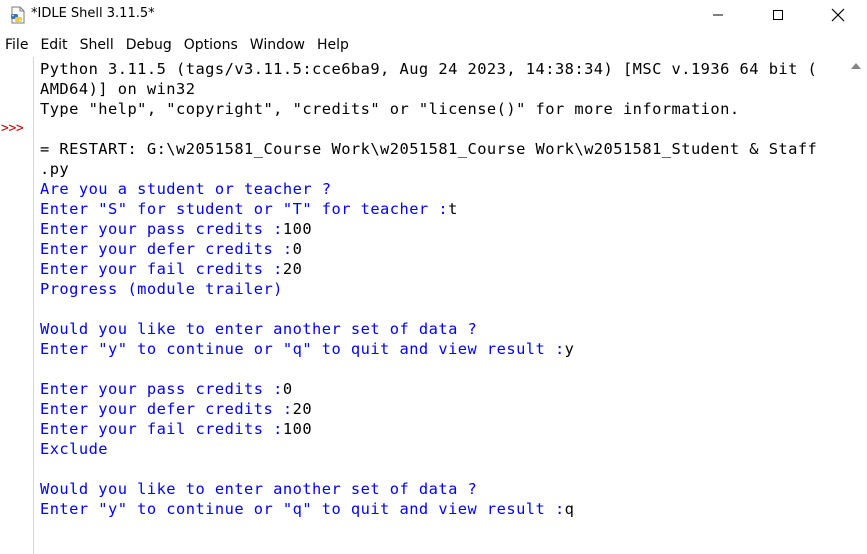  What do you see at coordinates (97, 45) in the screenshot?
I see `menu-shell: Shell` at bounding box center [97, 45].